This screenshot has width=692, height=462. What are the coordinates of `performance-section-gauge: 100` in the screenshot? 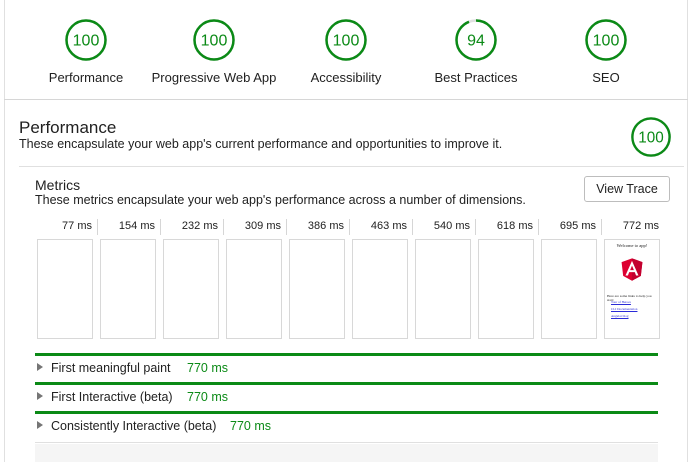 It's located at (651, 137).